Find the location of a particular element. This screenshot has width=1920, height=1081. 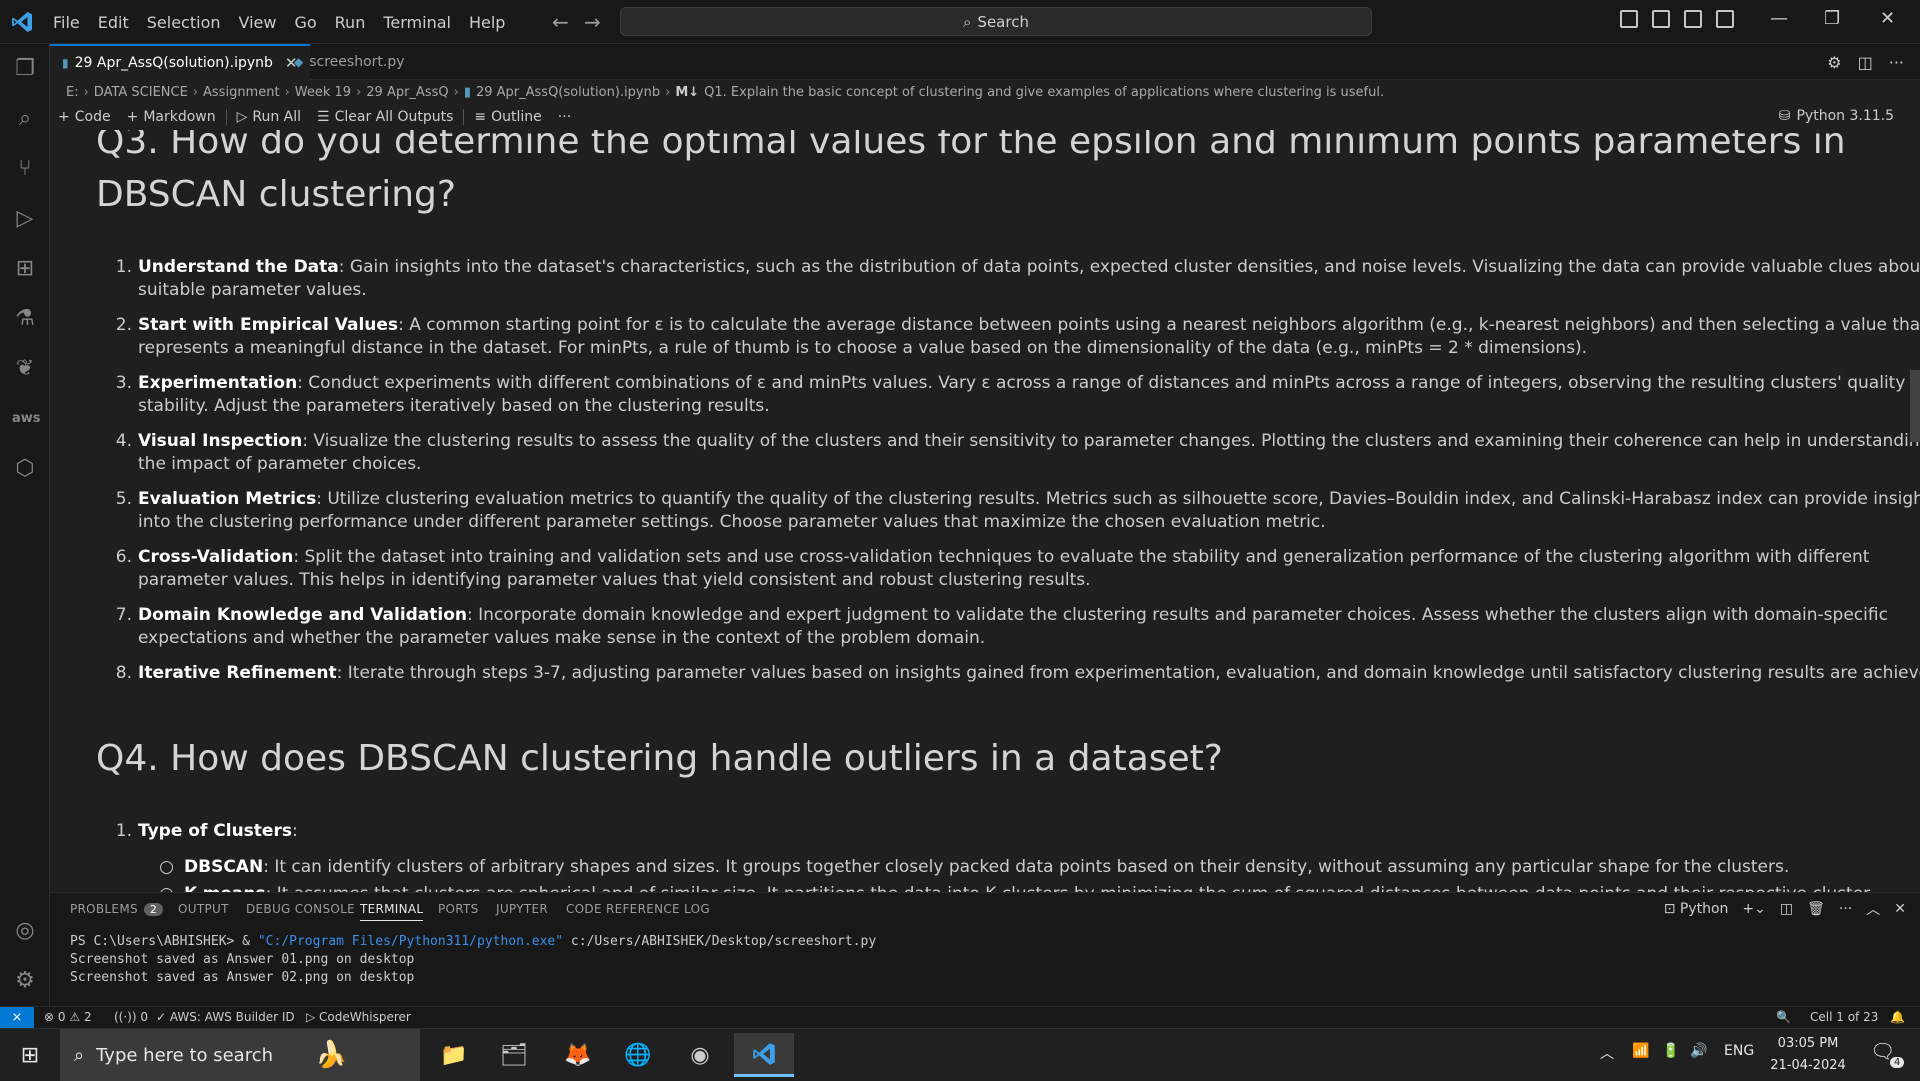

add-code-cell-button: + Code is located at coordinates (84, 117).